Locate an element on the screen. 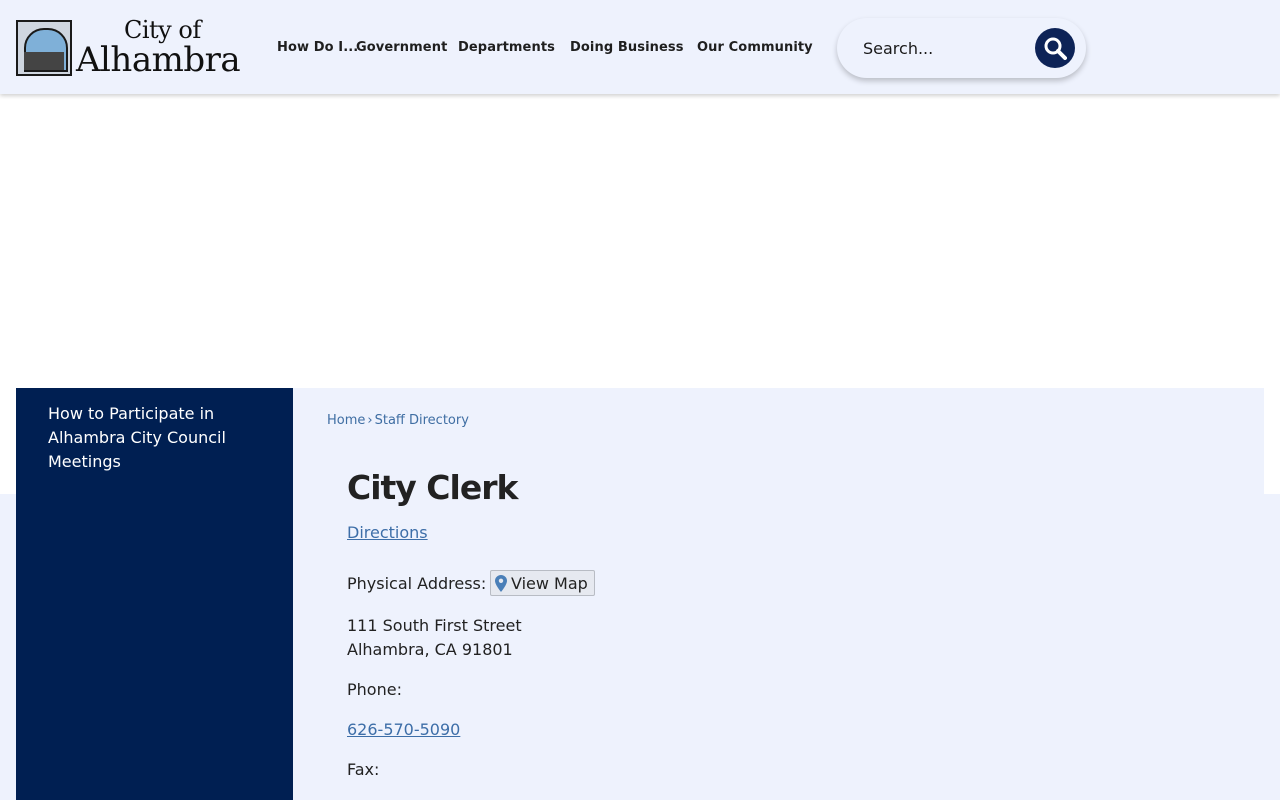 The image size is (1280, 800). logo-city-name: Alhambra is located at coordinates (158, 60).